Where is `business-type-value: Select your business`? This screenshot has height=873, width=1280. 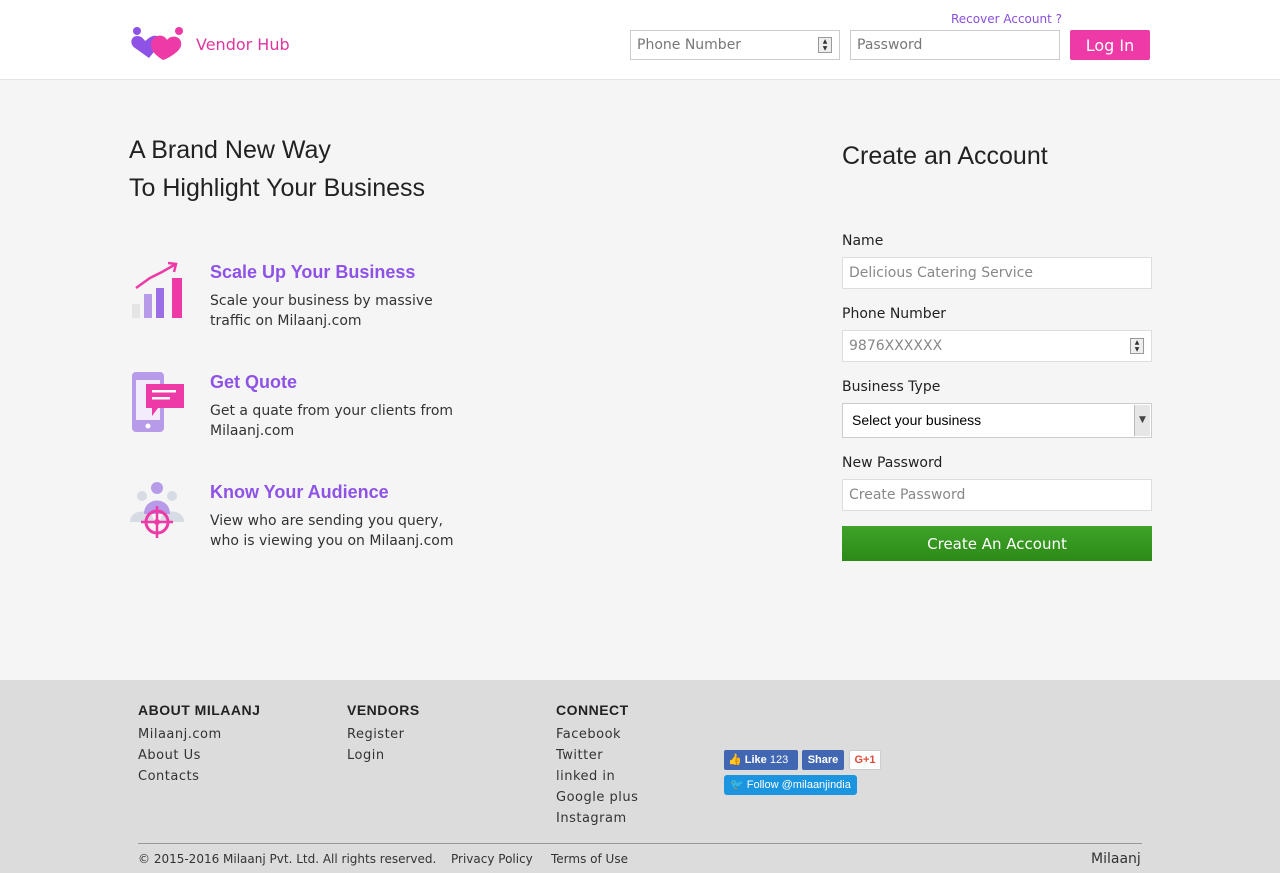
business-type-value: Select your business is located at coordinates (917, 420).